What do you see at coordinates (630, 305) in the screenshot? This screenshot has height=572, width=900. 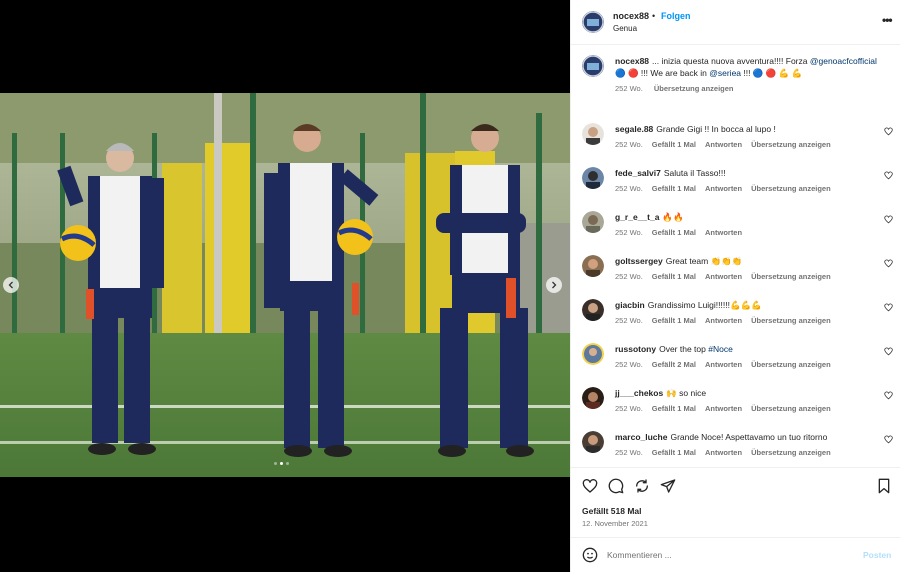 I see `comment-username: giacbin` at bounding box center [630, 305].